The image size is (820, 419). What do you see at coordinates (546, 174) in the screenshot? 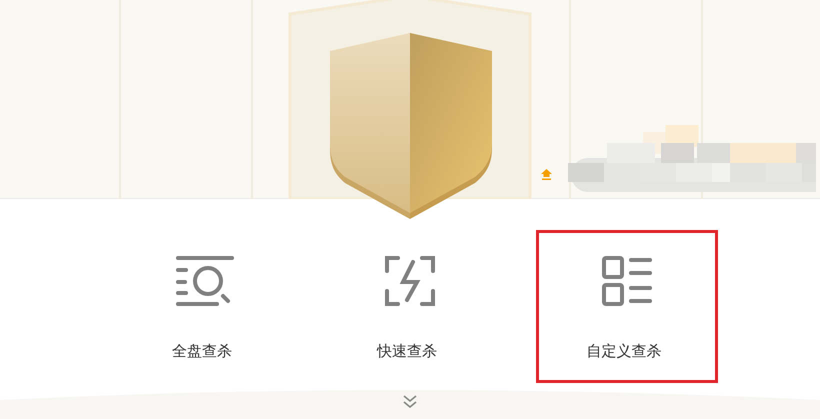
I see `up-arrow-icon` at bounding box center [546, 174].